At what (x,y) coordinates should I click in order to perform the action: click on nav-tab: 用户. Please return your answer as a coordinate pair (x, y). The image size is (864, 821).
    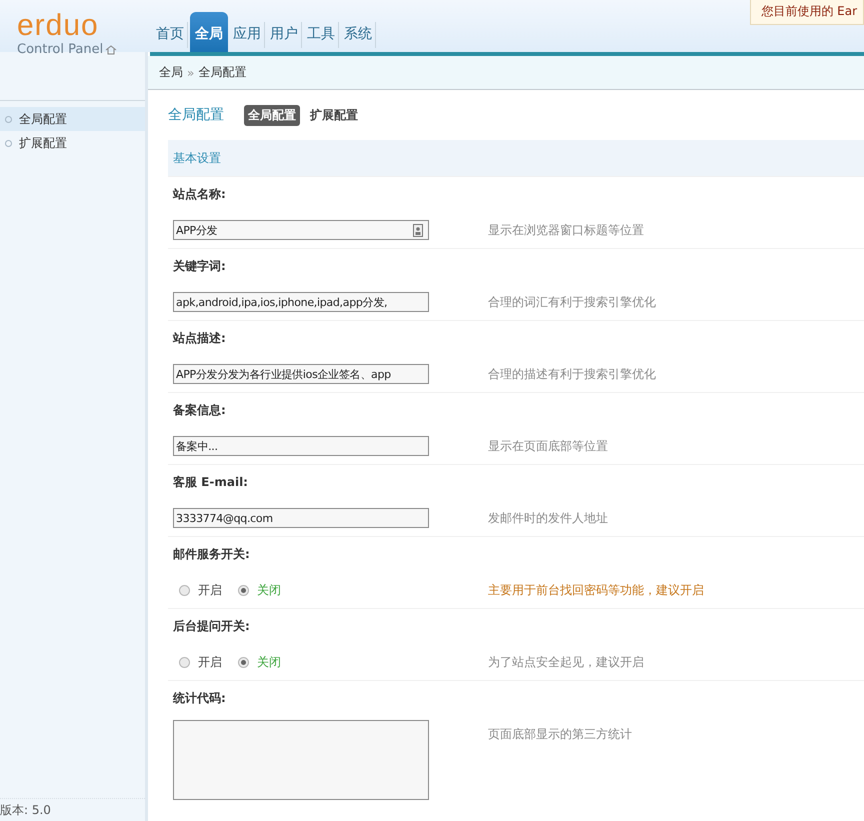
    Looking at the image, I should click on (284, 35).